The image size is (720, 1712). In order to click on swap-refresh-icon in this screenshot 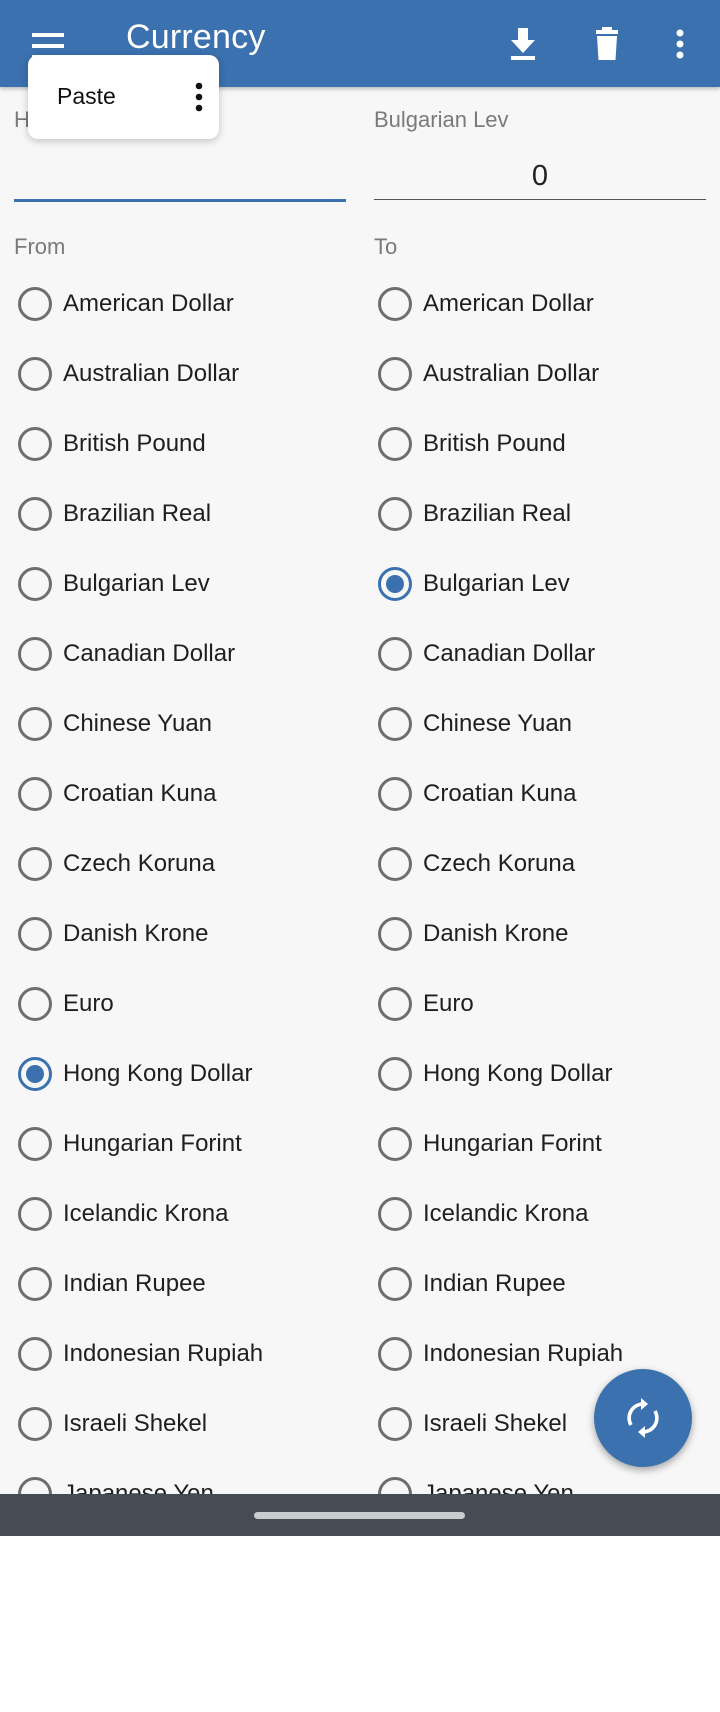, I will do `click(643, 1418)`.